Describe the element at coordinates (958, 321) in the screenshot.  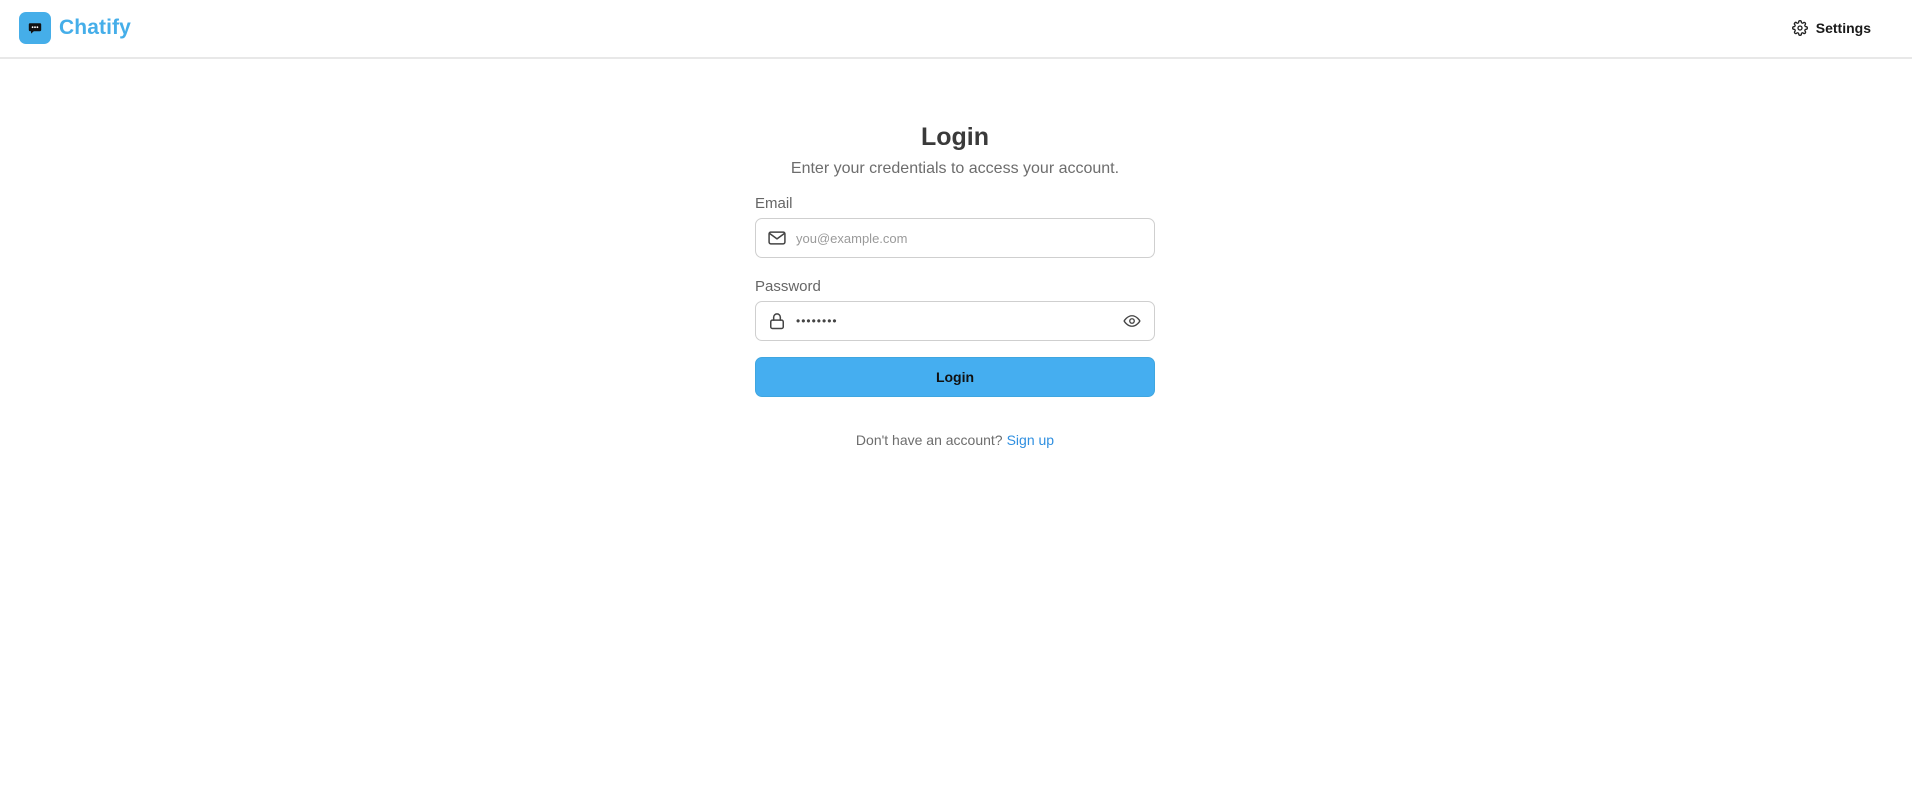
I see `password-input` at that location.